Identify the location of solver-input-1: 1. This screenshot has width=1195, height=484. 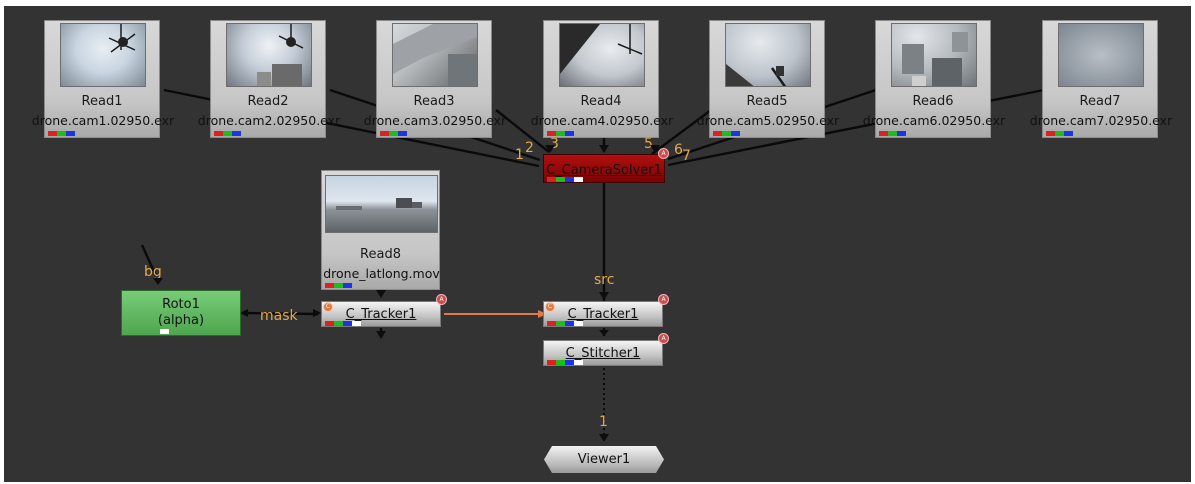
(519, 155).